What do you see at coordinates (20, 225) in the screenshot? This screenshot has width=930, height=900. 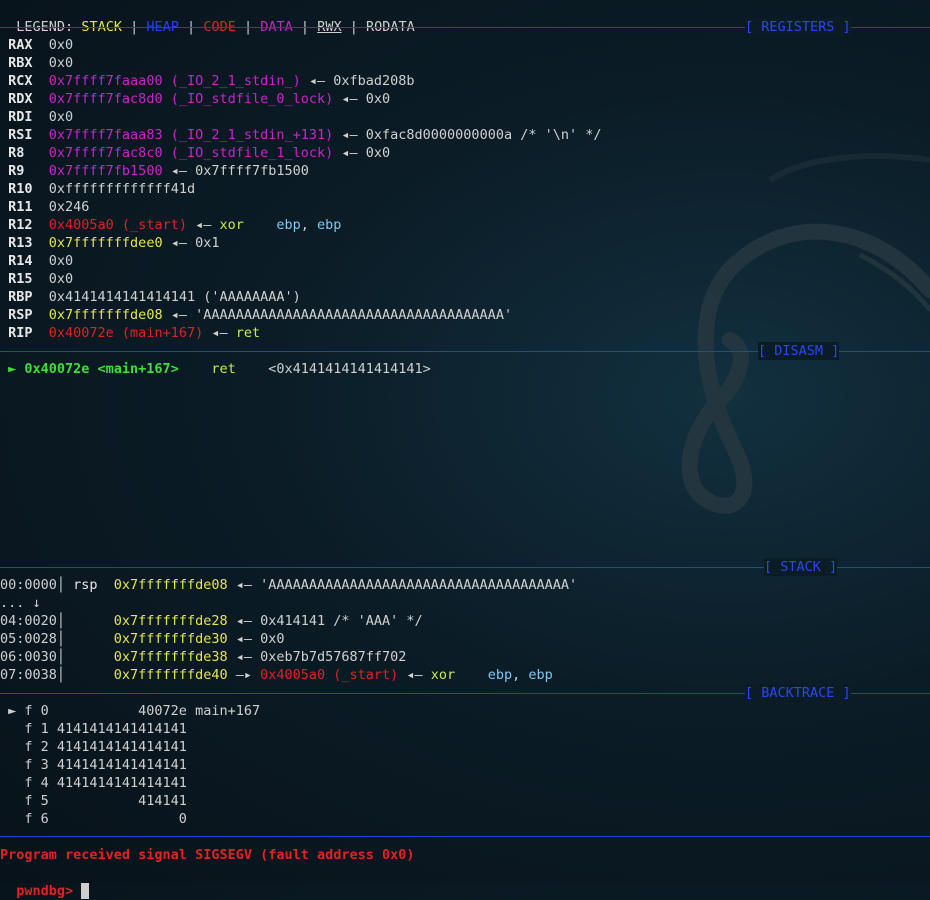 I see `register-name: R12` at bounding box center [20, 225].